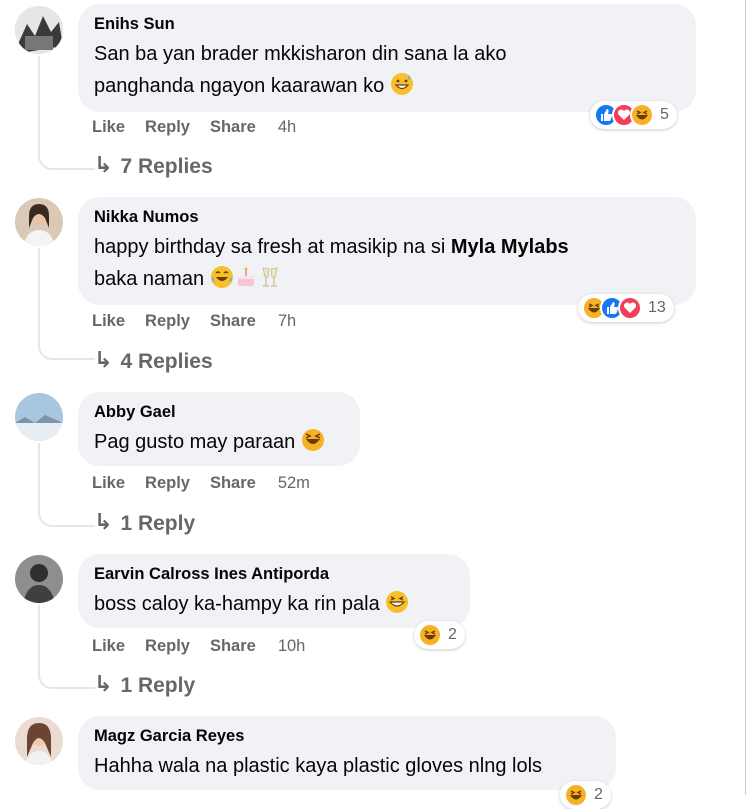 This screenshot has height=809, width=750. Describe the element at coordinates (387, 86) in the screenshot. I see `comment-text-line: panghanda ngayon kaarawan ko` at that location.